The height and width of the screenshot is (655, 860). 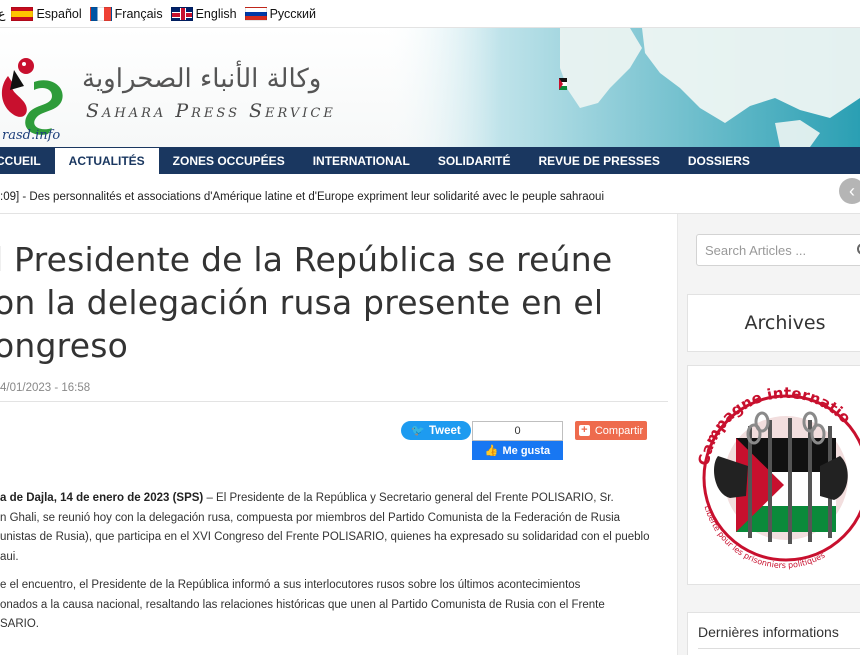 I want to click on language-label: English, so click(x=216, y=13).